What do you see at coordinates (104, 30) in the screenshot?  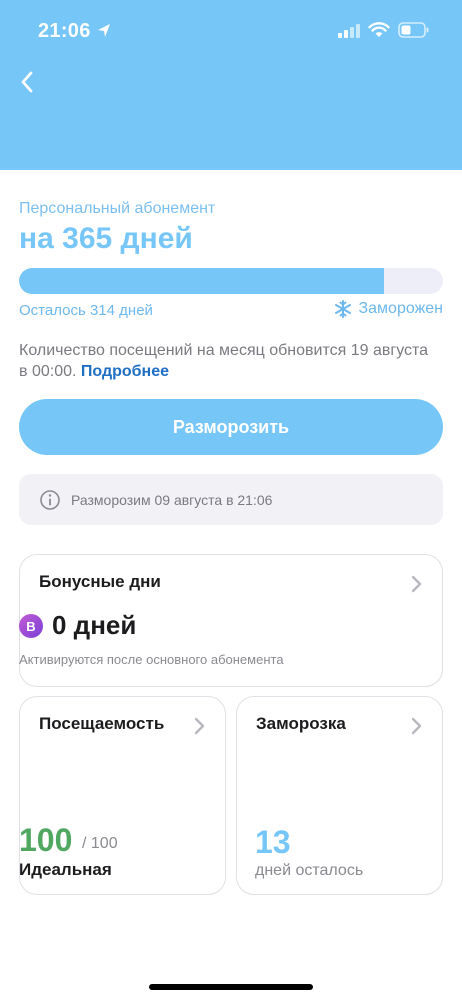 I see `location-arrow-icon` at bounding box center [104, 30].